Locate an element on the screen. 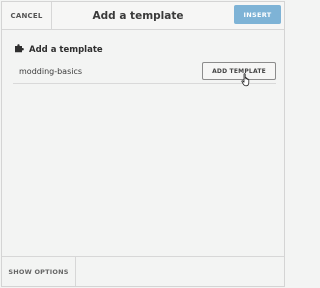 The image size is (320, 288). section-heading: Add a template is located at coordinates (58, 49).